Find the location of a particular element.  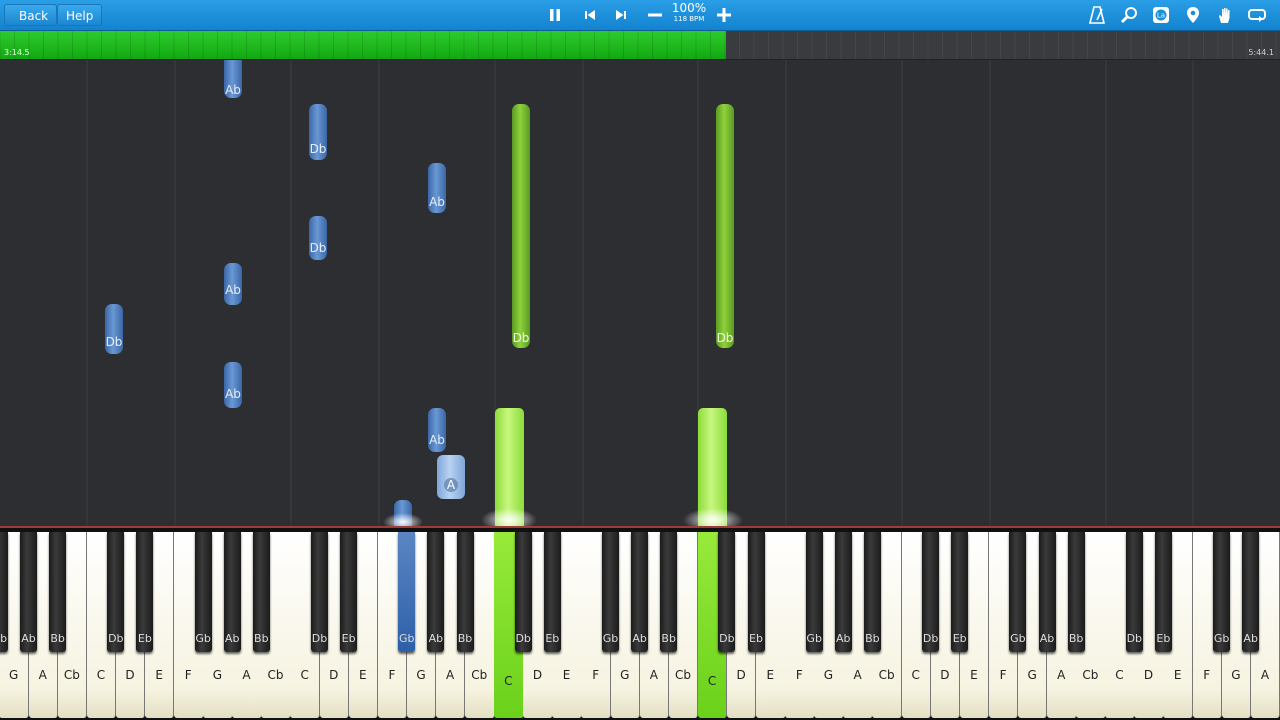

zoom-icon is located at coordinates (1129, 15).